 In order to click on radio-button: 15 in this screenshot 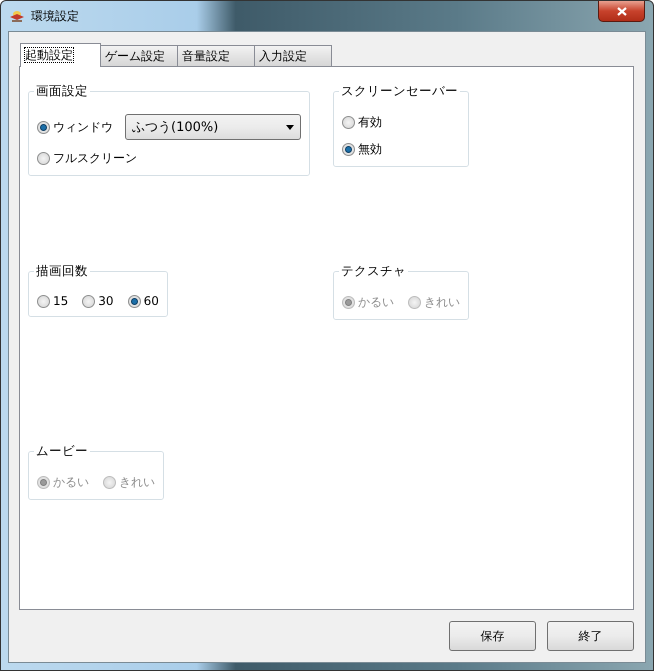, I will do `click(52, 301)`.